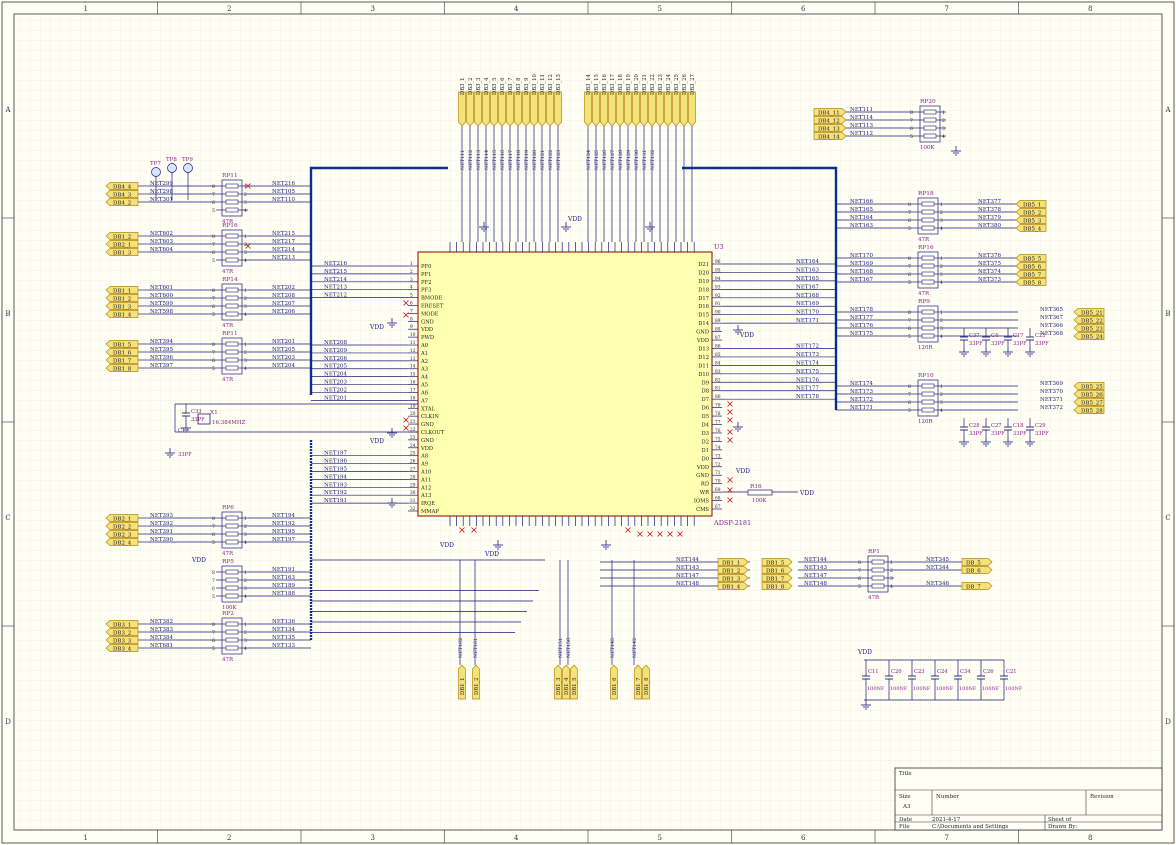 This screenshot has width=1176, height=845. I want to click on chip-pin-number: 13, so click(413, 359).